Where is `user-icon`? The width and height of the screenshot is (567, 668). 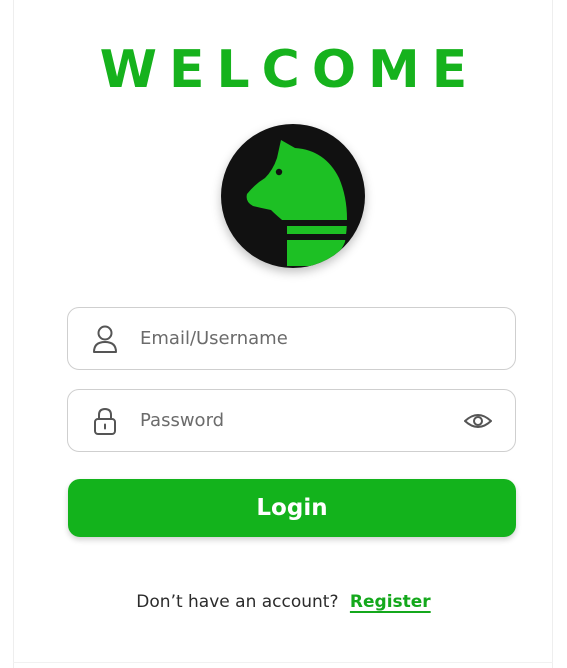
user-icon is located at coordinates (105, 339).